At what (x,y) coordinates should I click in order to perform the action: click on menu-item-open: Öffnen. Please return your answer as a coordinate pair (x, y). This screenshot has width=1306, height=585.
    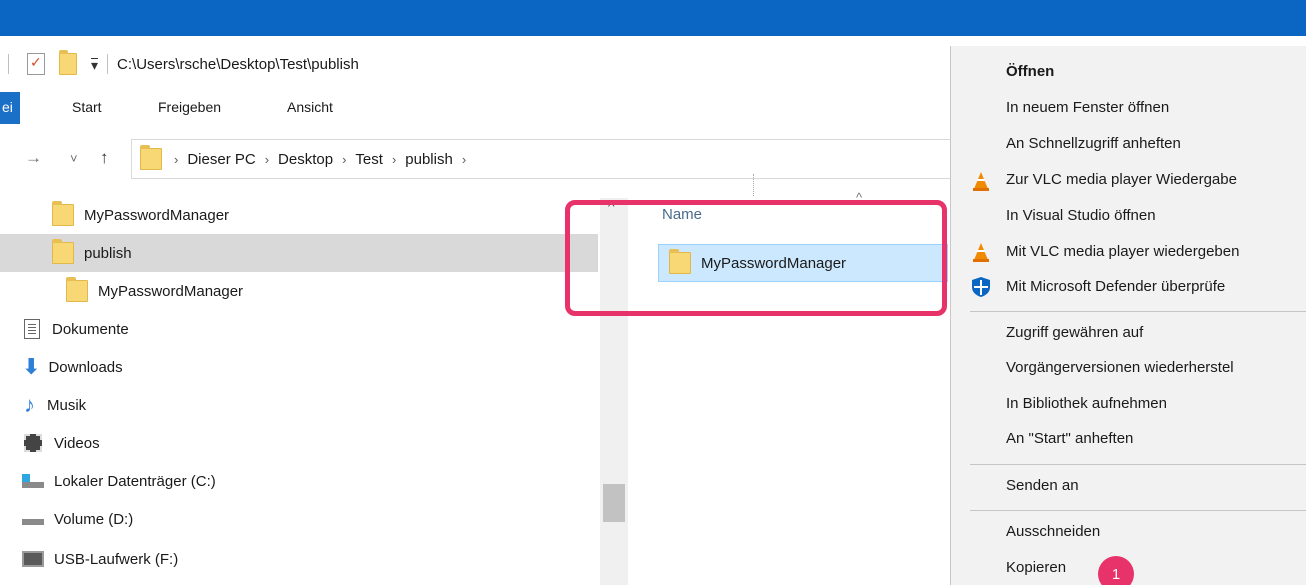
    Looking at the image, I should click on (1030, 71).